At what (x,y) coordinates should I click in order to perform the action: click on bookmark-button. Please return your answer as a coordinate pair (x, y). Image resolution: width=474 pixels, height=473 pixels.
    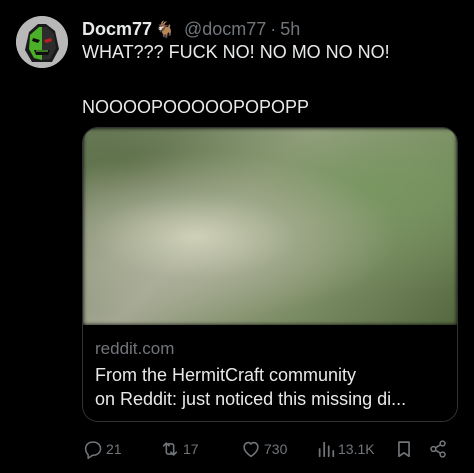
    Looking at the image, I should click on (404, 449).